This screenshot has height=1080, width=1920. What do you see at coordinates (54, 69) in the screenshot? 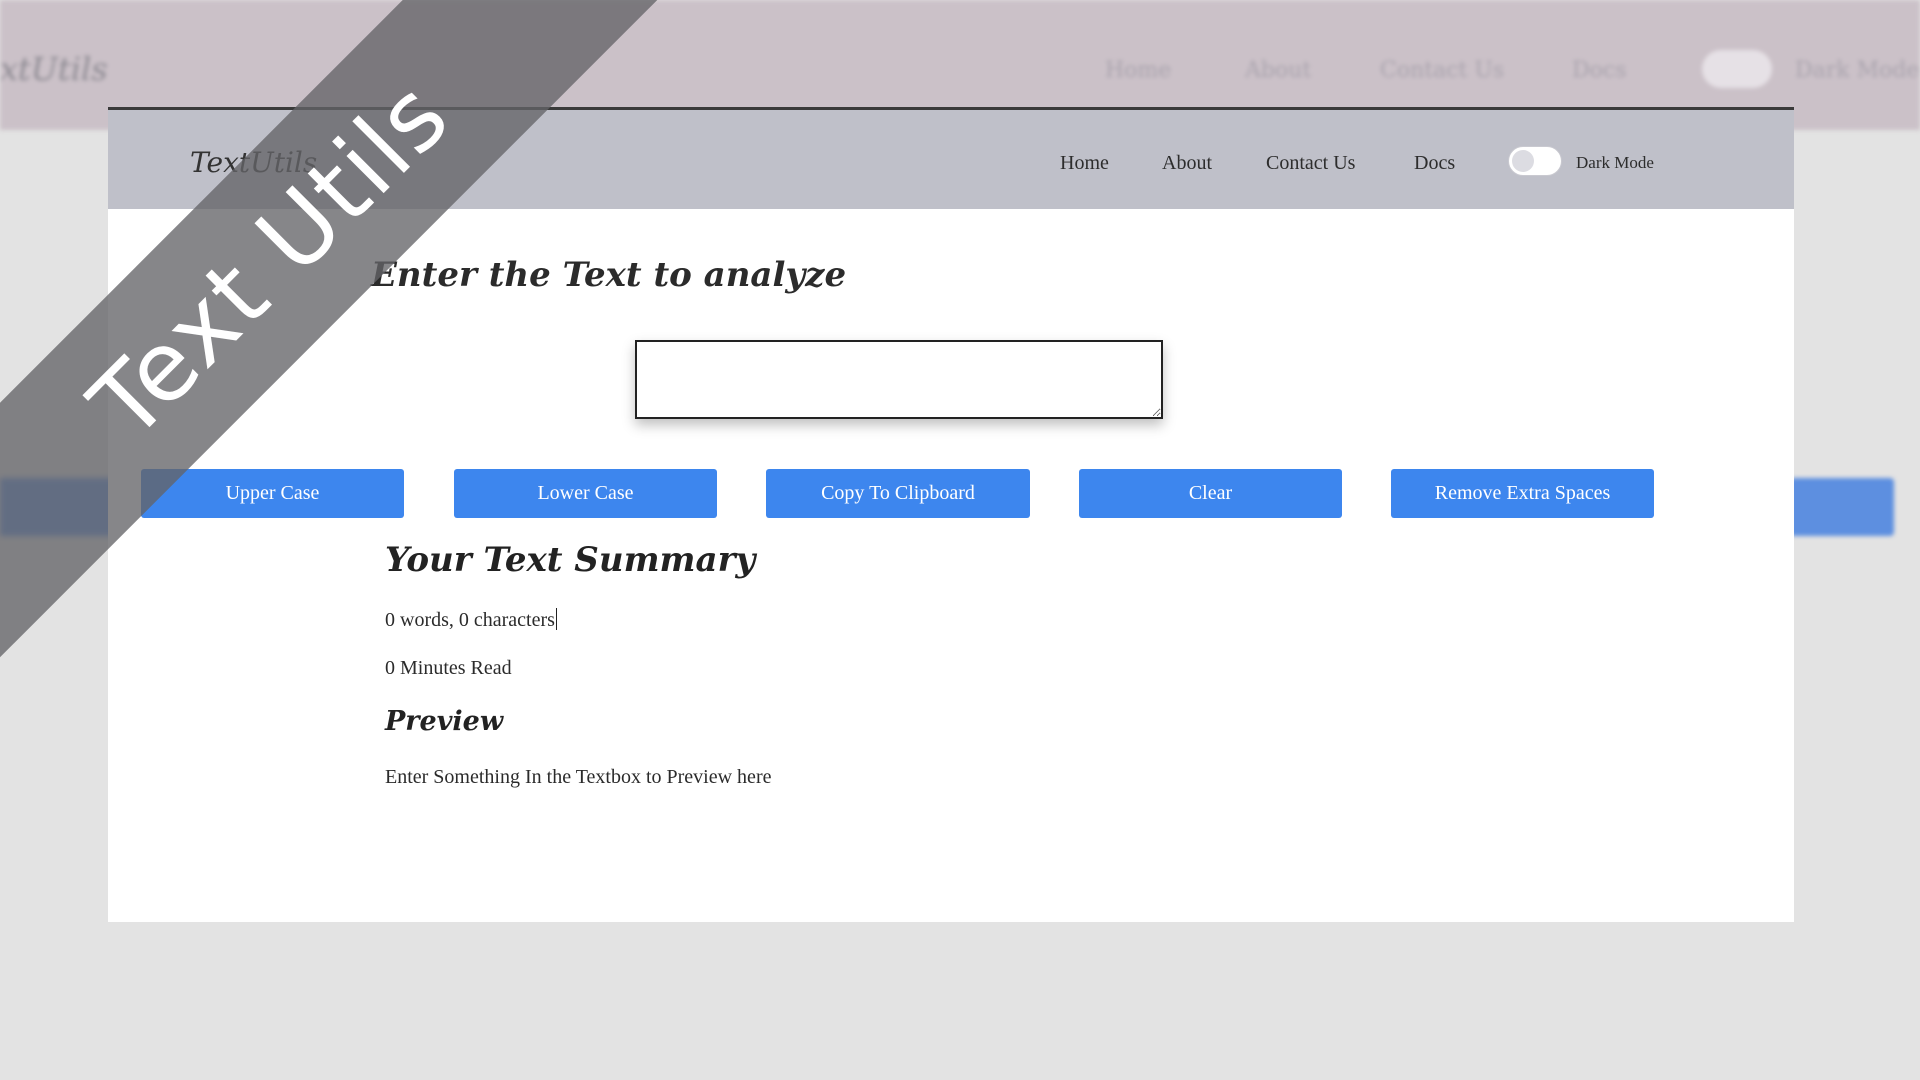
I see `background-brand: xtUtils` at bounding box center [54, 69].